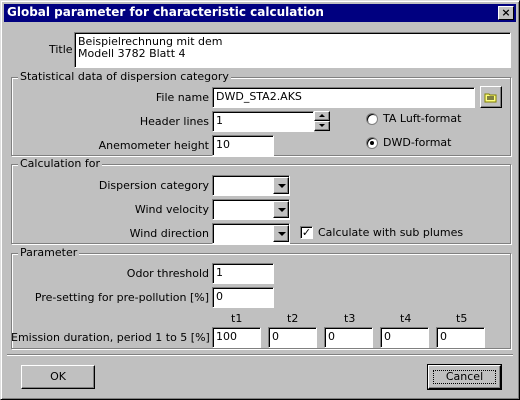 This screenshot has width=520, height=400. I want to click on emission-t2-input: 0, so click(292, 337).